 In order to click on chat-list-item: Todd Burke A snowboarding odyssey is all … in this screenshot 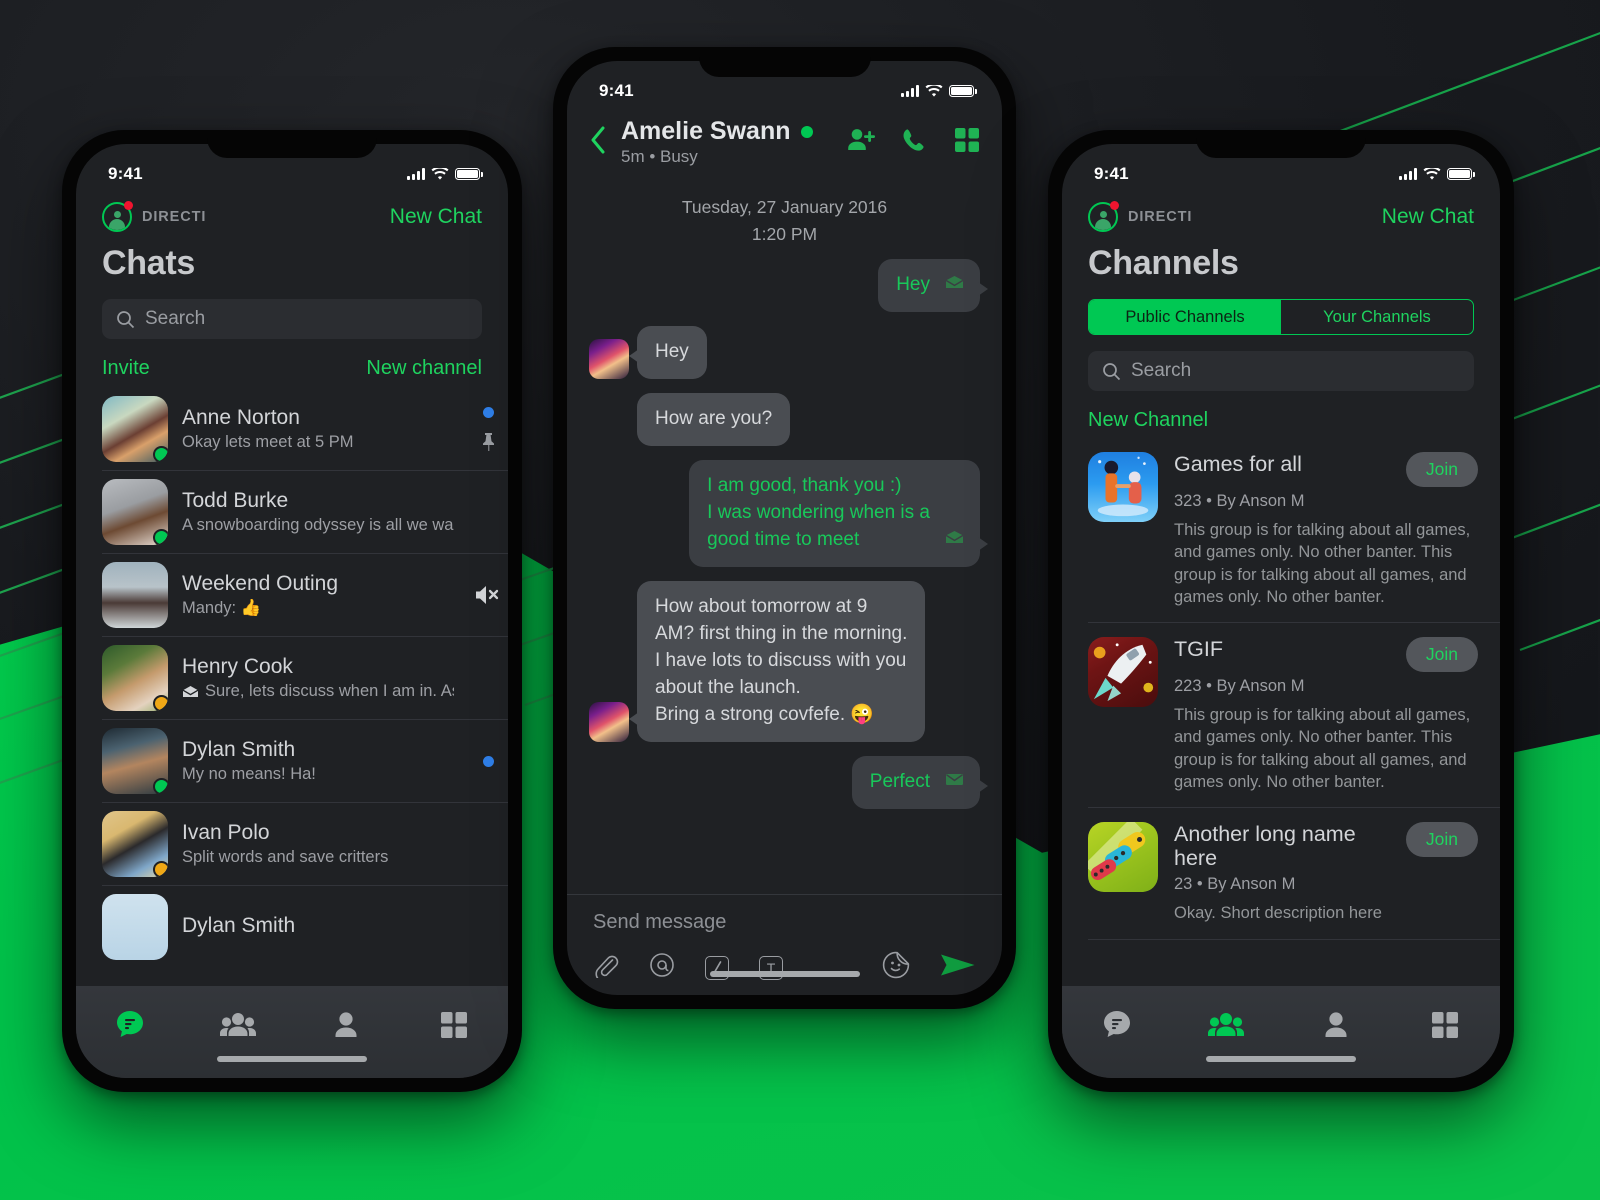, I will do `click(305, 511)`.